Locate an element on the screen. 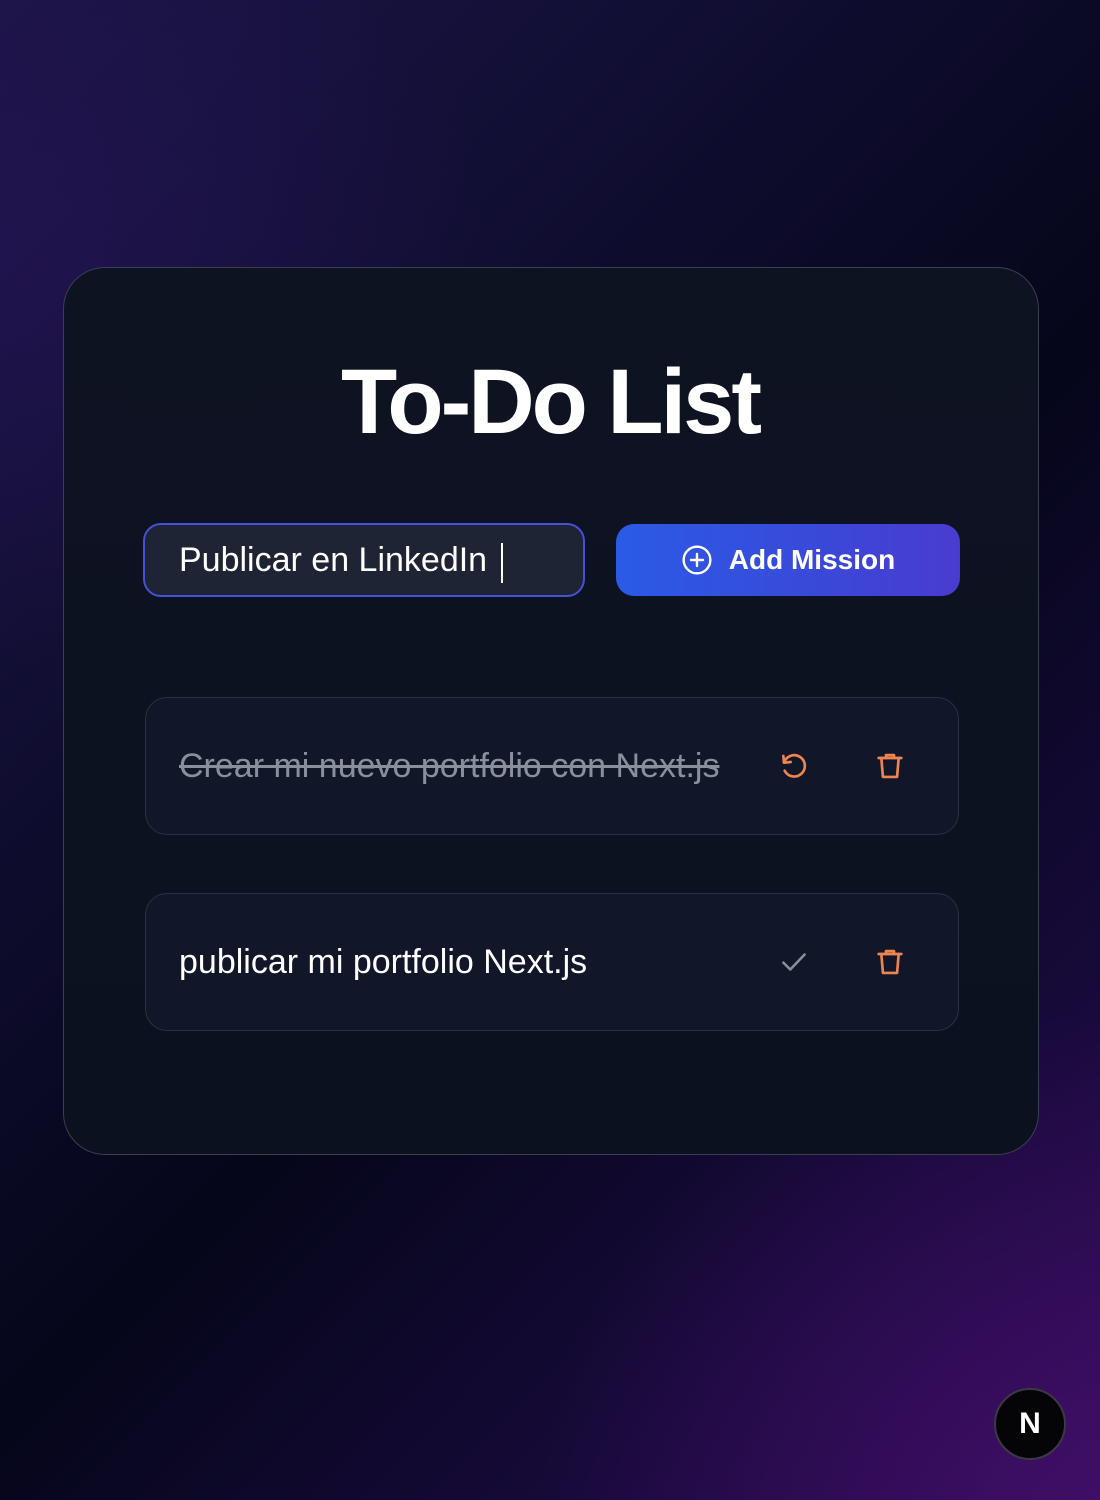  task-item-pending: publicar mi portfolio Next.js is located at coordinates (552, 962).